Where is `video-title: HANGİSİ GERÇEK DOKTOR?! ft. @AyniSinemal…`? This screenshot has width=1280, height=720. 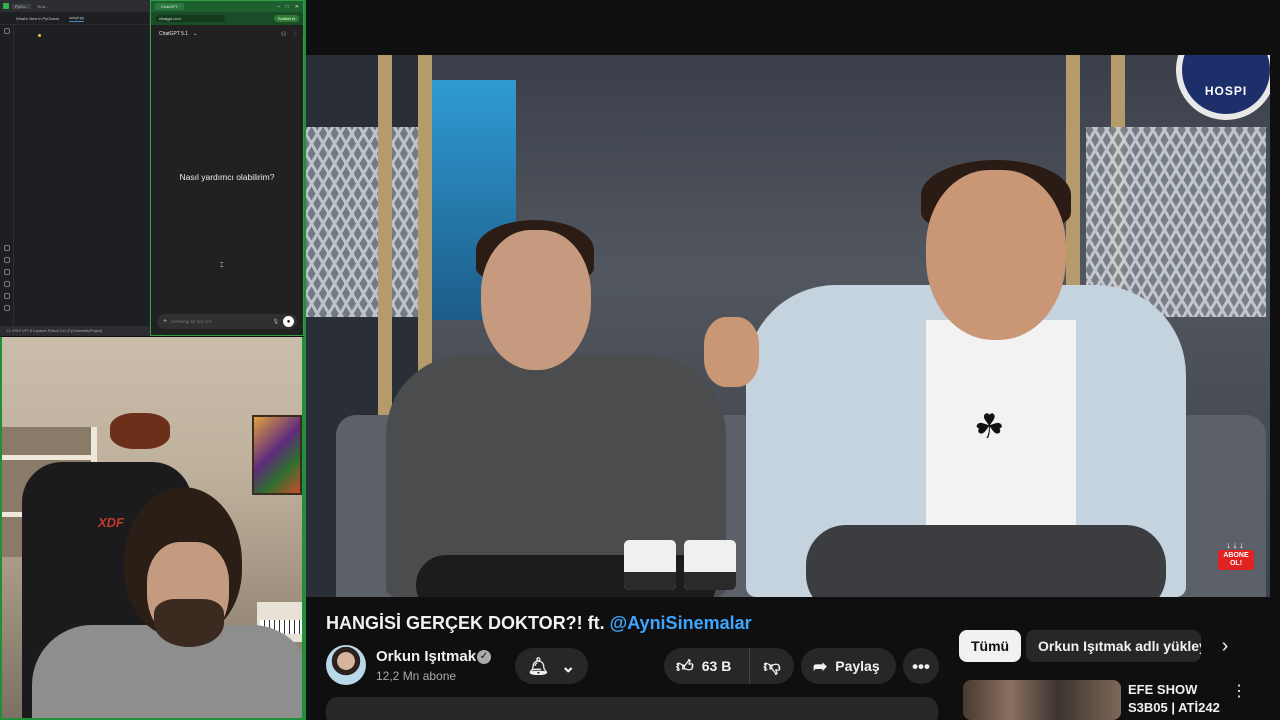 video-title: HANGİSİ GERÇEK DOKTOR?! ft. @AyniSinemal… is located at coordinates (539, 623).